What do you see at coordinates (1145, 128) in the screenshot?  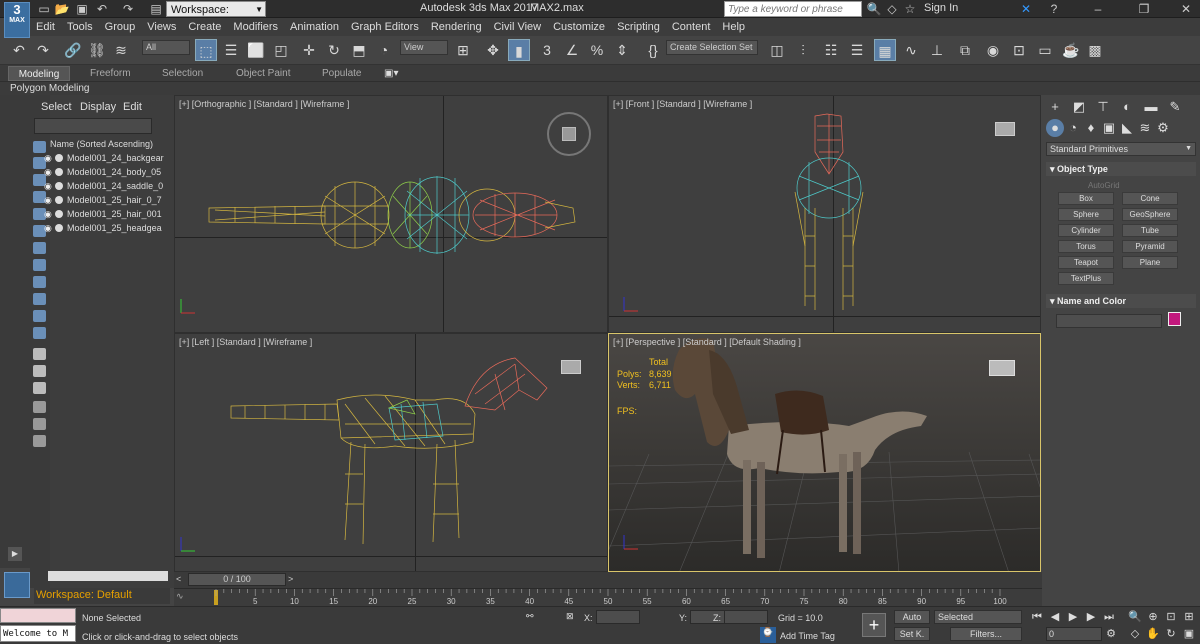 I see `spacewarps-icon: ≋` at bounding box center [1145, 128].